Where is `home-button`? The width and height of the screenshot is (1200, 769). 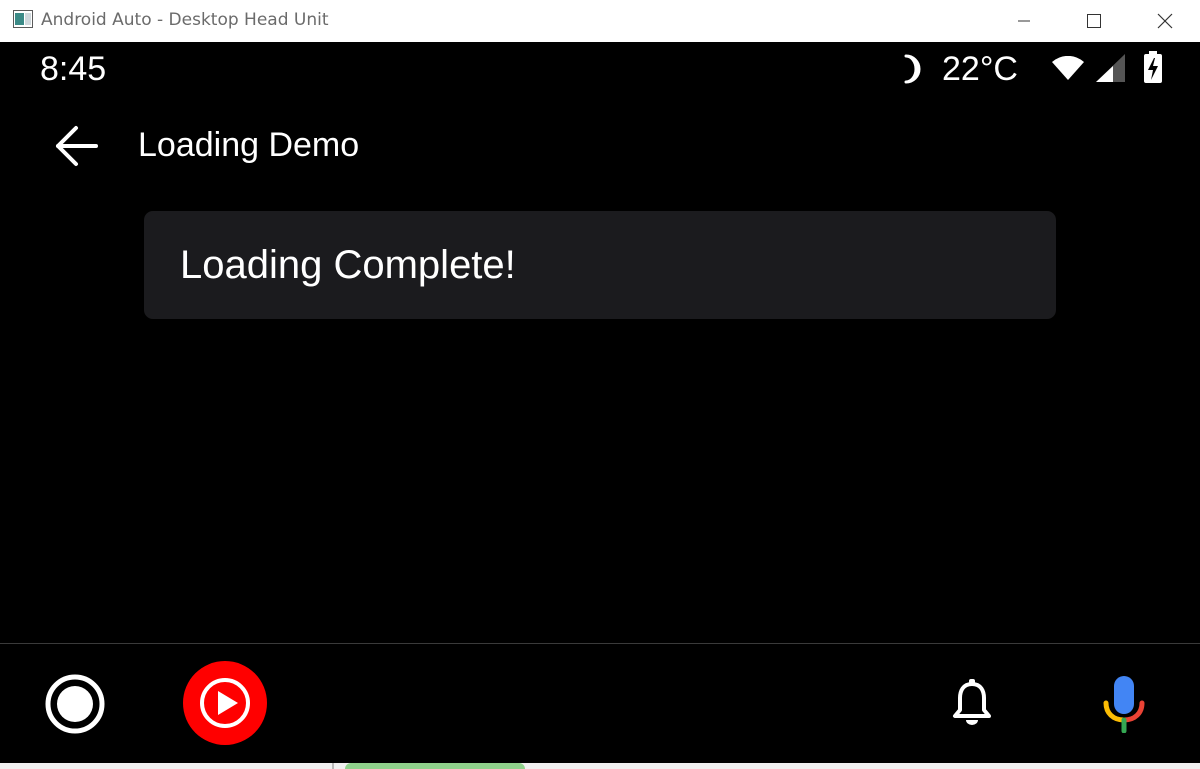
home-button is located at coordinates (75, 704).